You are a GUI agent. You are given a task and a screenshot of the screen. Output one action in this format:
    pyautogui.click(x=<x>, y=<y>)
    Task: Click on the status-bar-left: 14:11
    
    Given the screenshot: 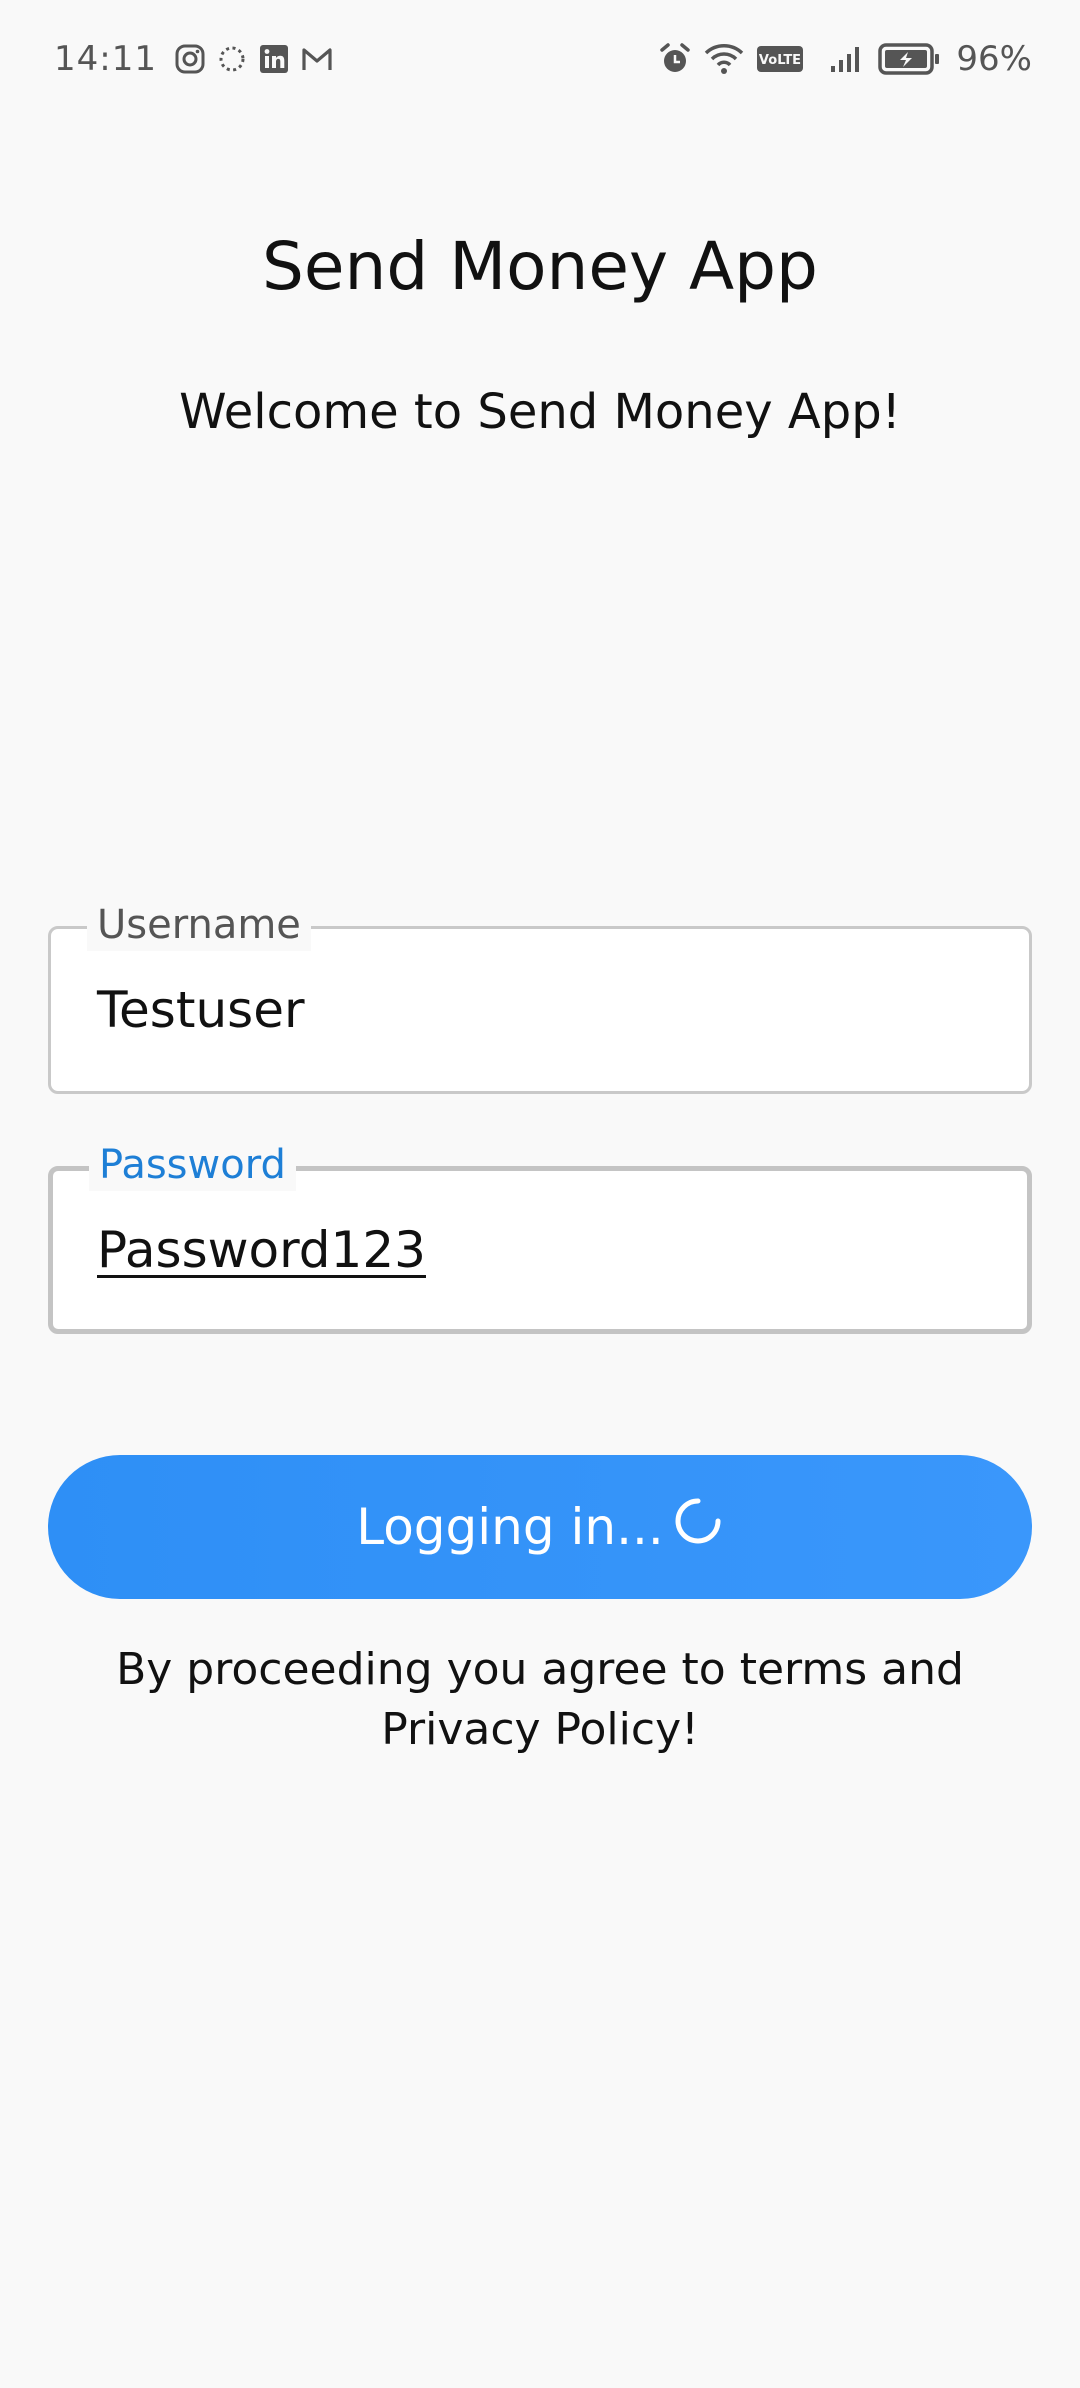 What is the action you would take?
    pyautogui.click(x=193, y=59)
    